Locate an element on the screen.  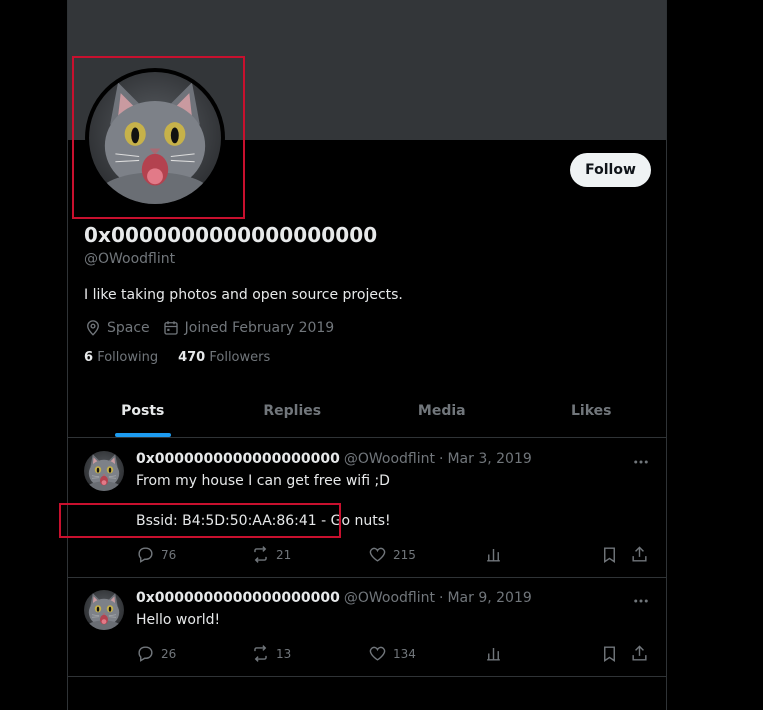
post-date: Mar 3, 2019 is located at coordinates (489, 459).